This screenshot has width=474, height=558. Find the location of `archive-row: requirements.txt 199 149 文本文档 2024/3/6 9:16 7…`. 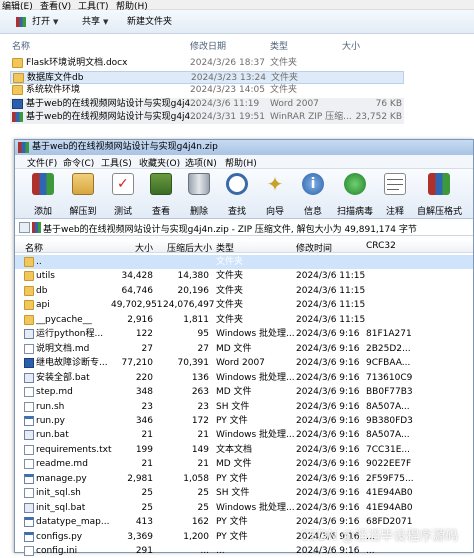

archive-row: requirements.txt 199 149 文本文档 2024/3/6 9:16 7… is located at coordinates (244, 450).